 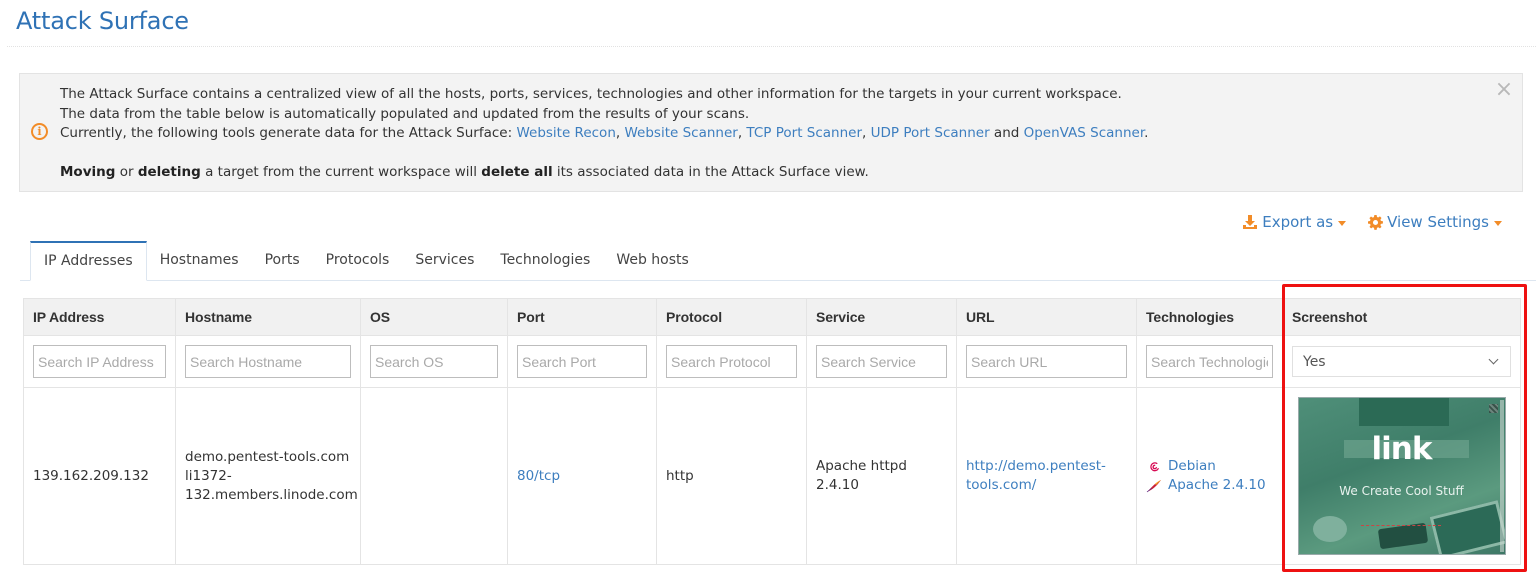 What do you see at coordinates (1154, 467) in the screenshot?
I see `debian-swirl-icon` at bounding box center [1154, 467].